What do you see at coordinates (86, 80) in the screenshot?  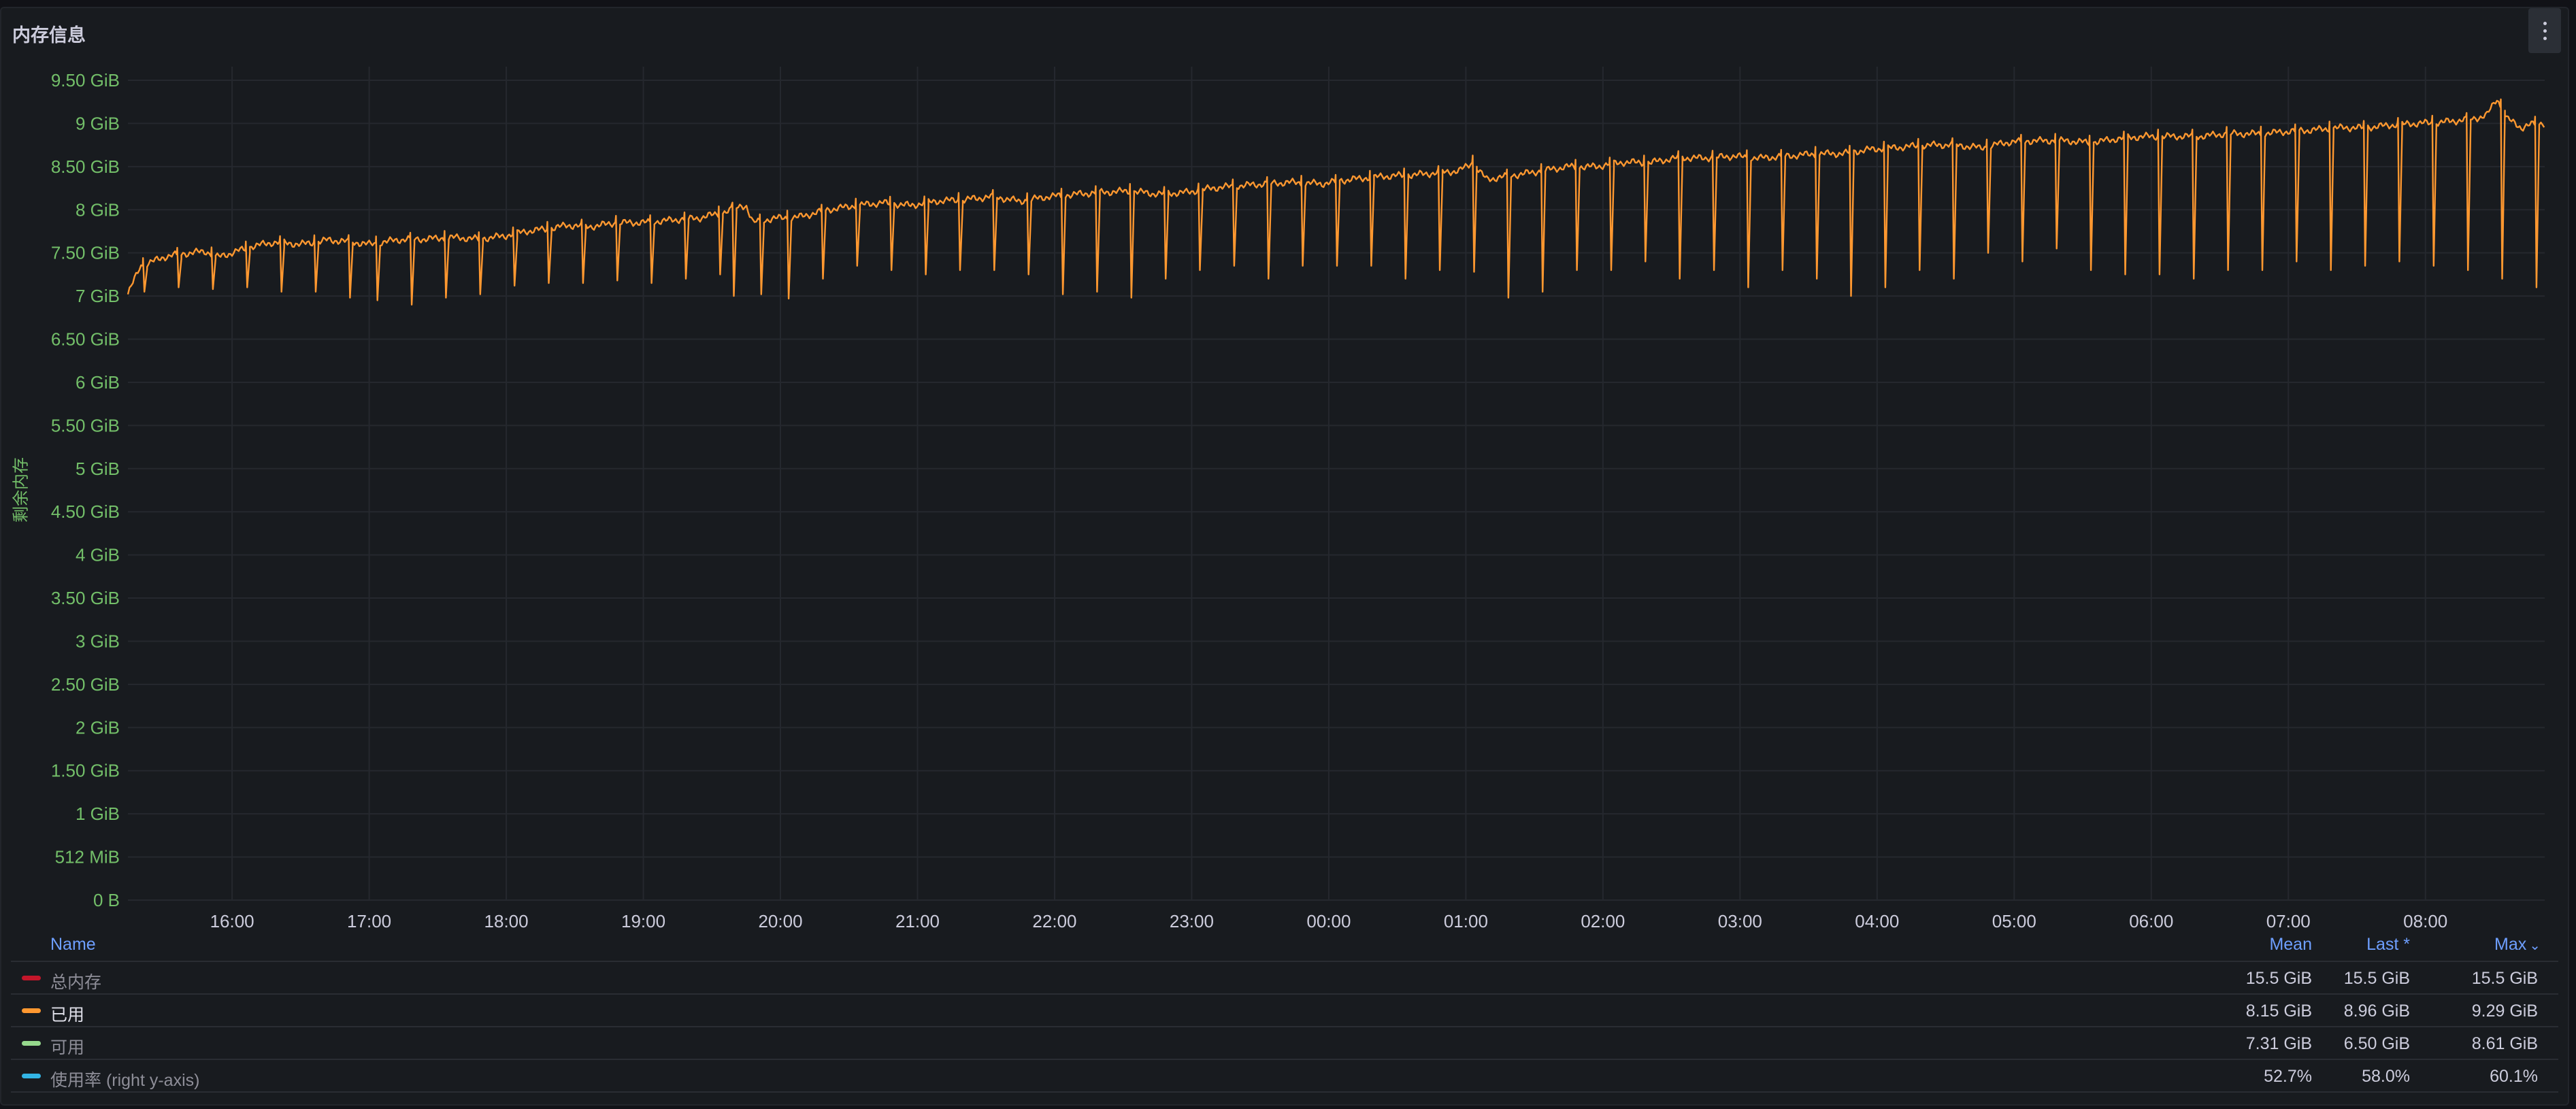 I see `y-tick-label: 9.50 GiB` at bounding box center [86, 80].